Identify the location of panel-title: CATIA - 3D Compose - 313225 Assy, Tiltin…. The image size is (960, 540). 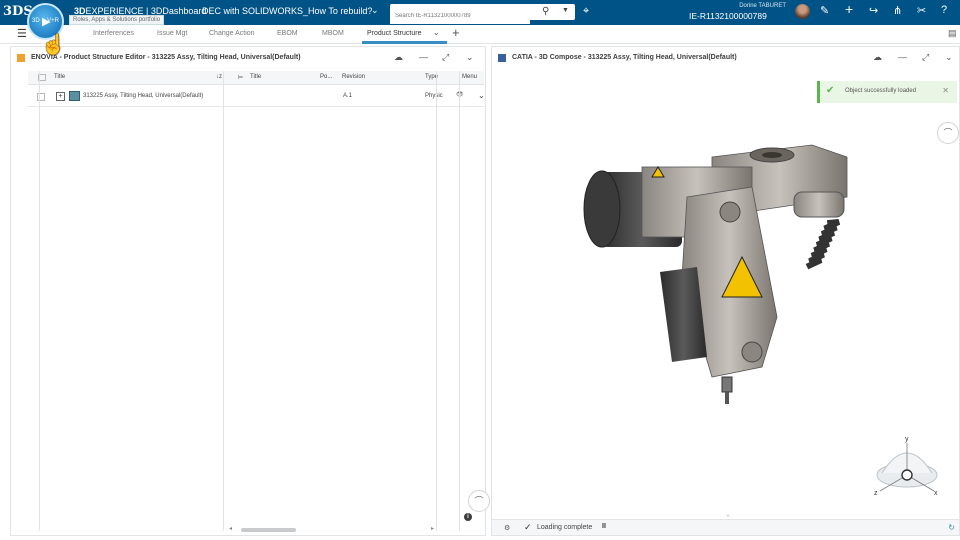
(624, 57).